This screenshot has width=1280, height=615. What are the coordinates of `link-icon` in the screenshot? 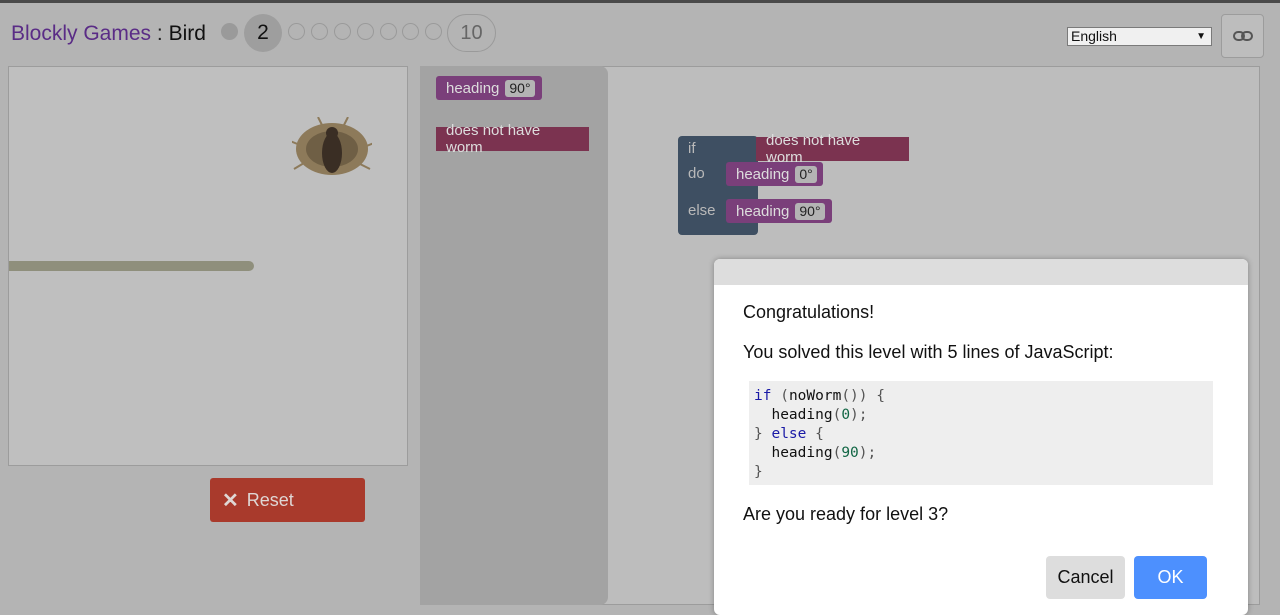 It's located at (1242, 36).